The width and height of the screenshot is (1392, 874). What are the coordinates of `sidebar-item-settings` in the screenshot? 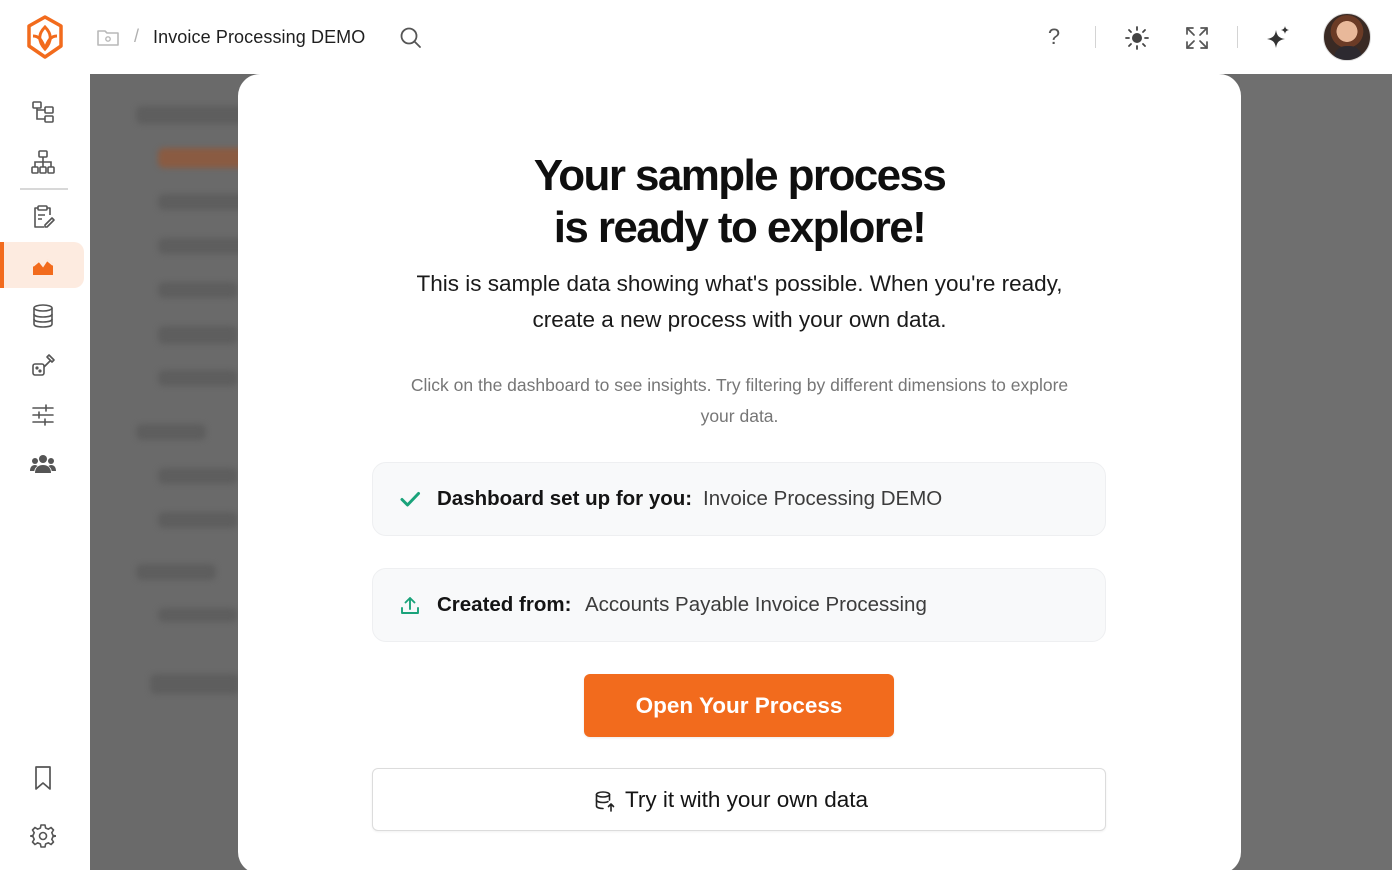 It's located at (42, 835).